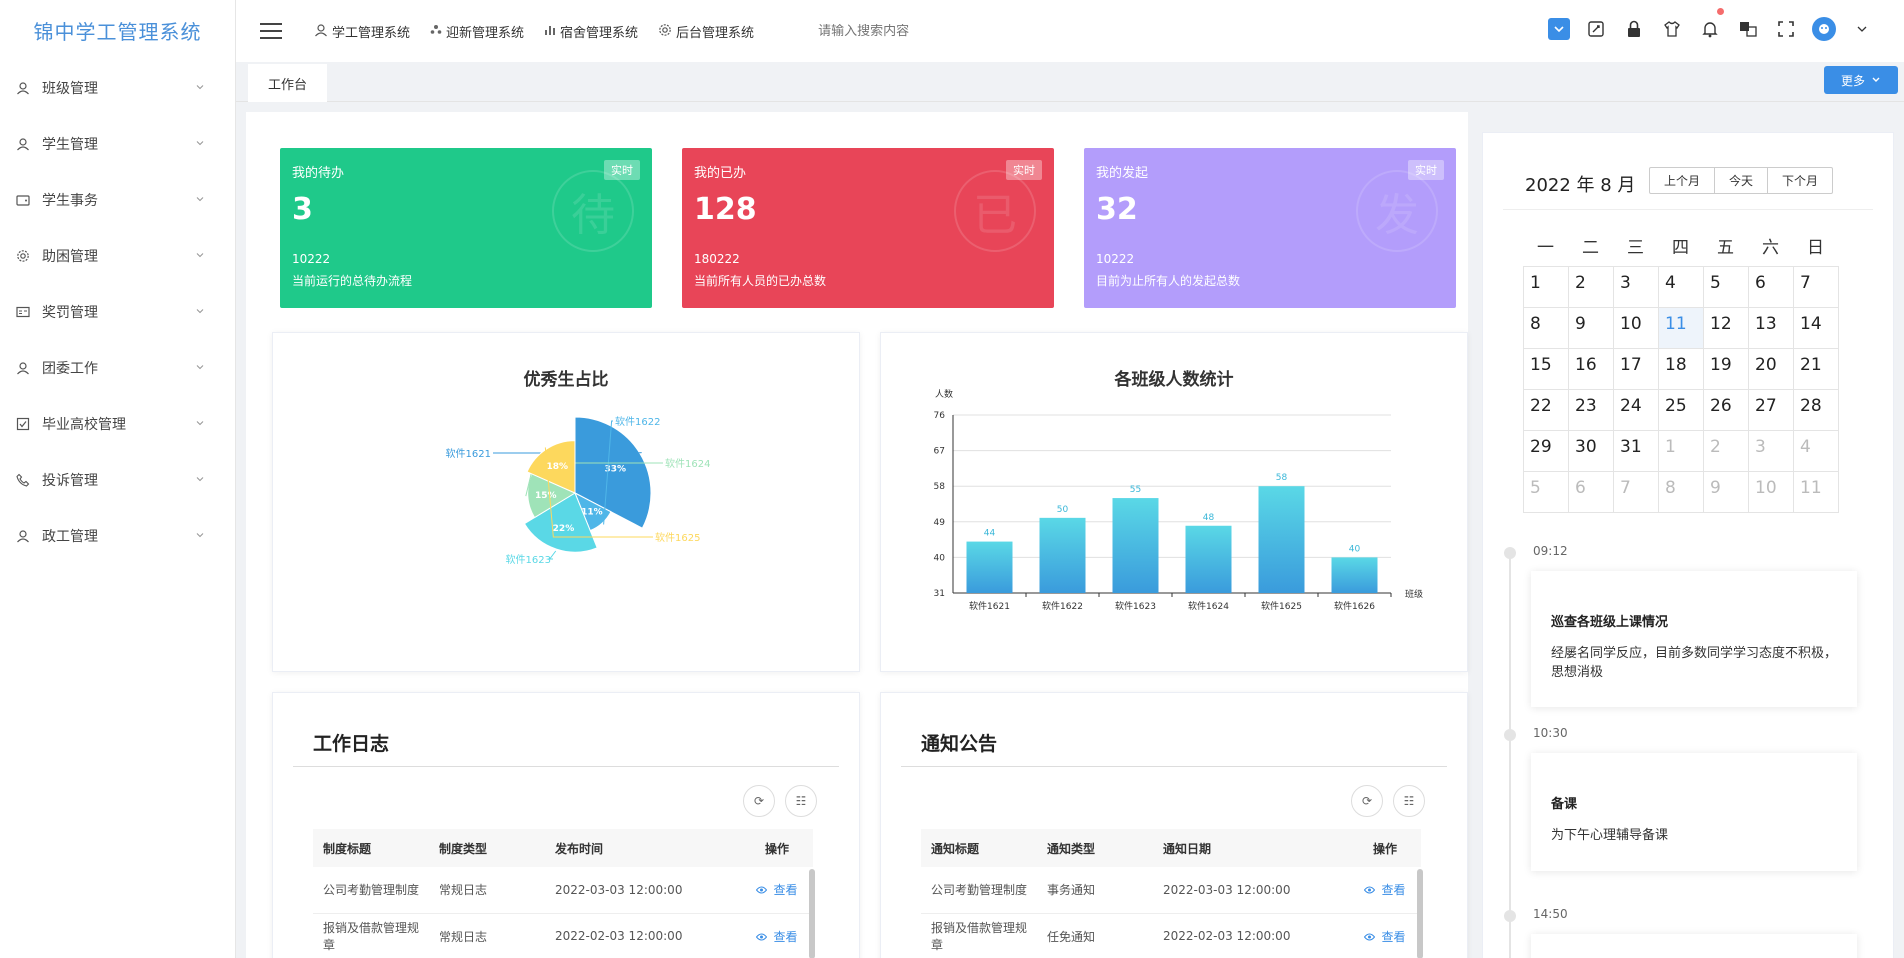 This screenshot has height=958, width=1904. I want to click on stat-card: 我的发起 实时 32 发 10222 目前为止所有人的发起总数, so click(1270, 228).